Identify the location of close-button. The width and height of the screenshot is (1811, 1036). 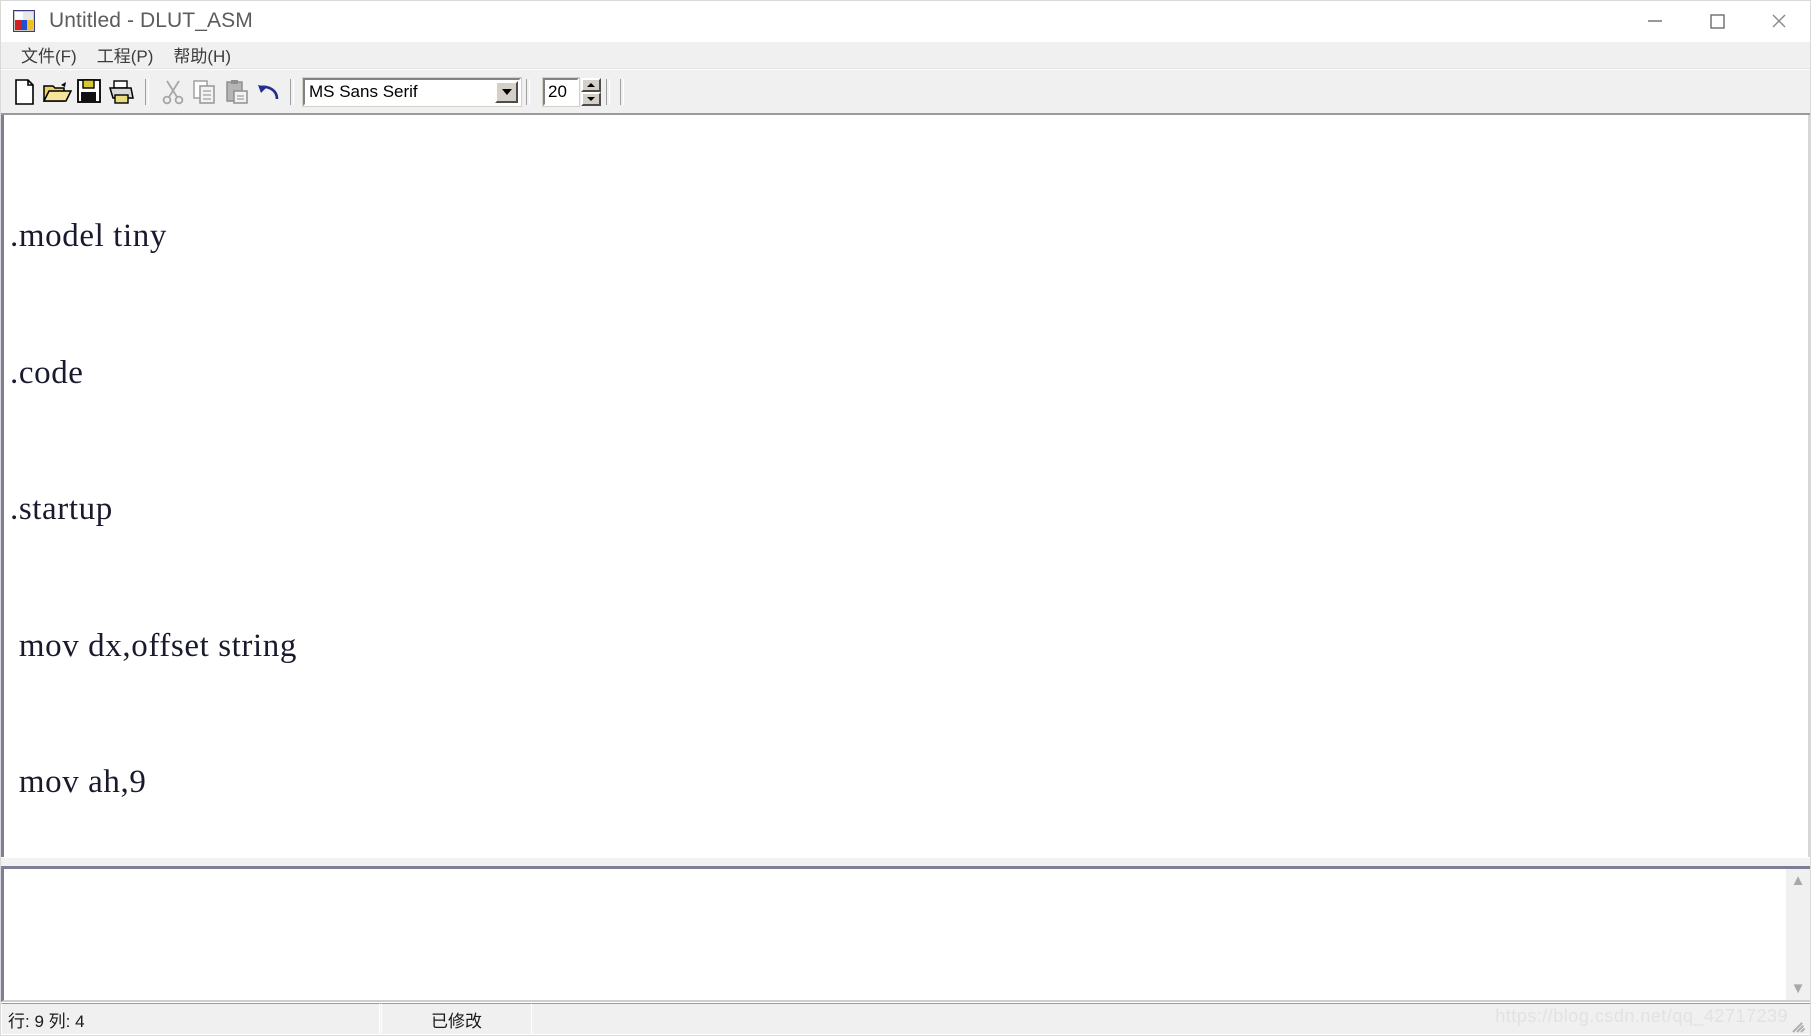
(1779, 21).